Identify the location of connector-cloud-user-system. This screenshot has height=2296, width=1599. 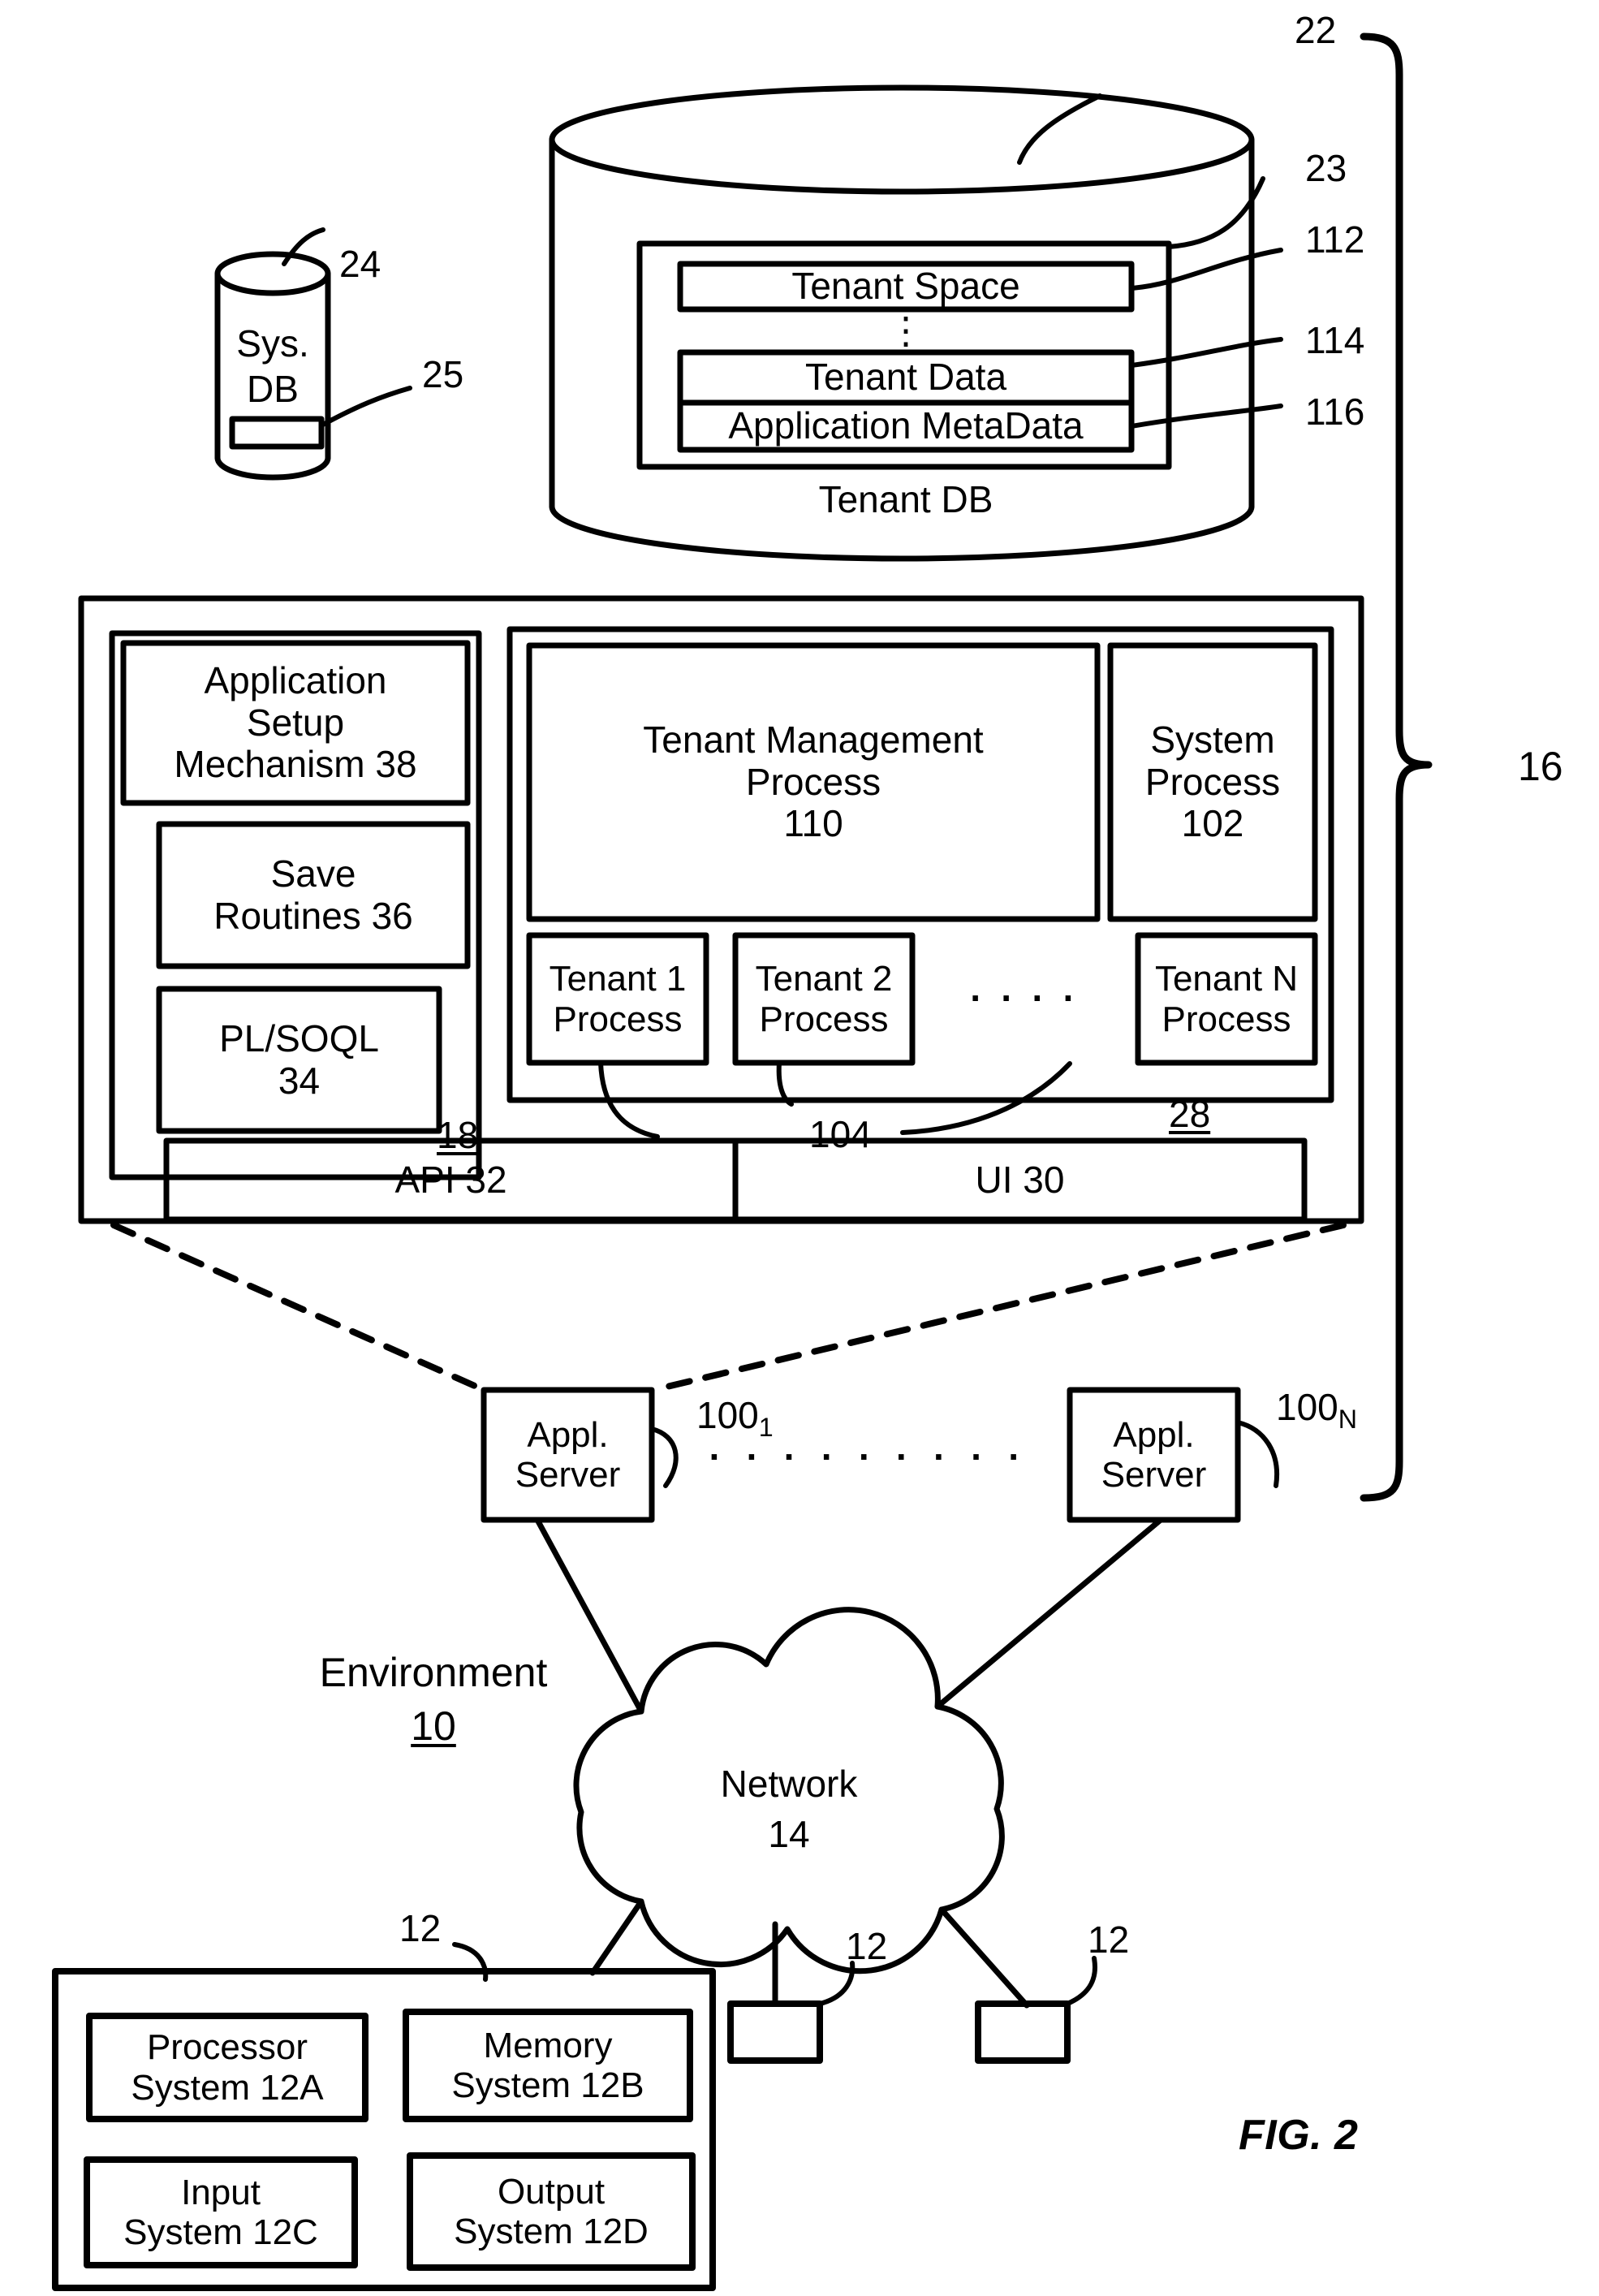
(616, 1937).